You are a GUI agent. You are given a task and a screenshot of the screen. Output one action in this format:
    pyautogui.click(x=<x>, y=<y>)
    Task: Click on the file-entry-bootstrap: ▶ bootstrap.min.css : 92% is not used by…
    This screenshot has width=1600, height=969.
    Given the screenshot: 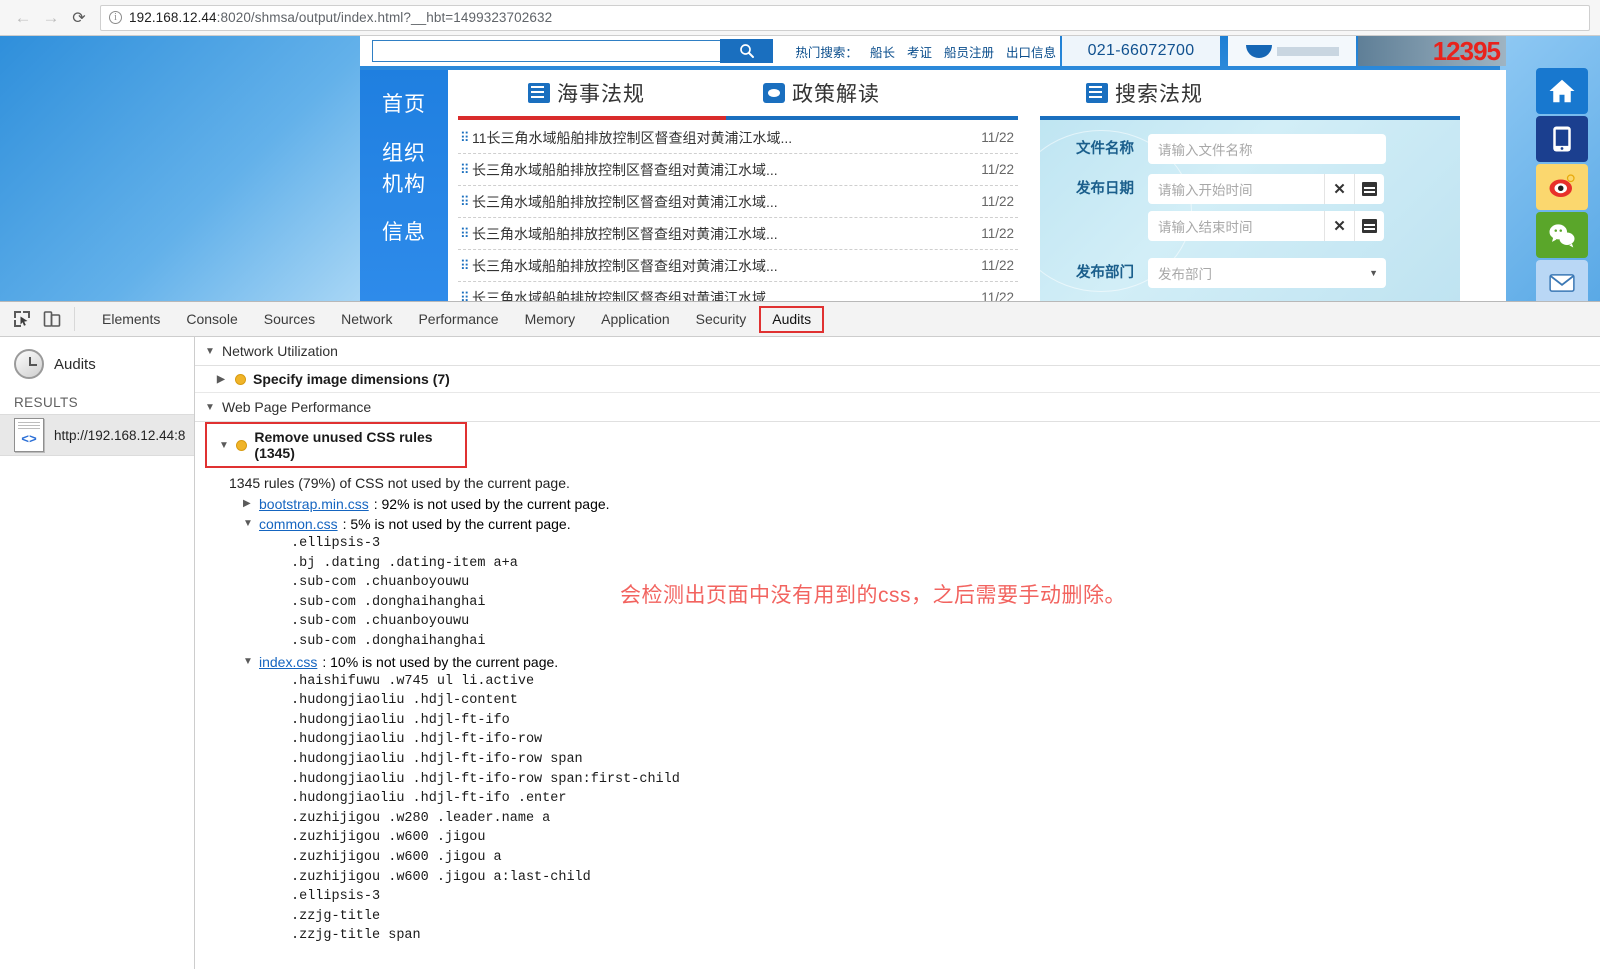 What is the action you would take?
    pyautogui.click(x=914, y=504)
    